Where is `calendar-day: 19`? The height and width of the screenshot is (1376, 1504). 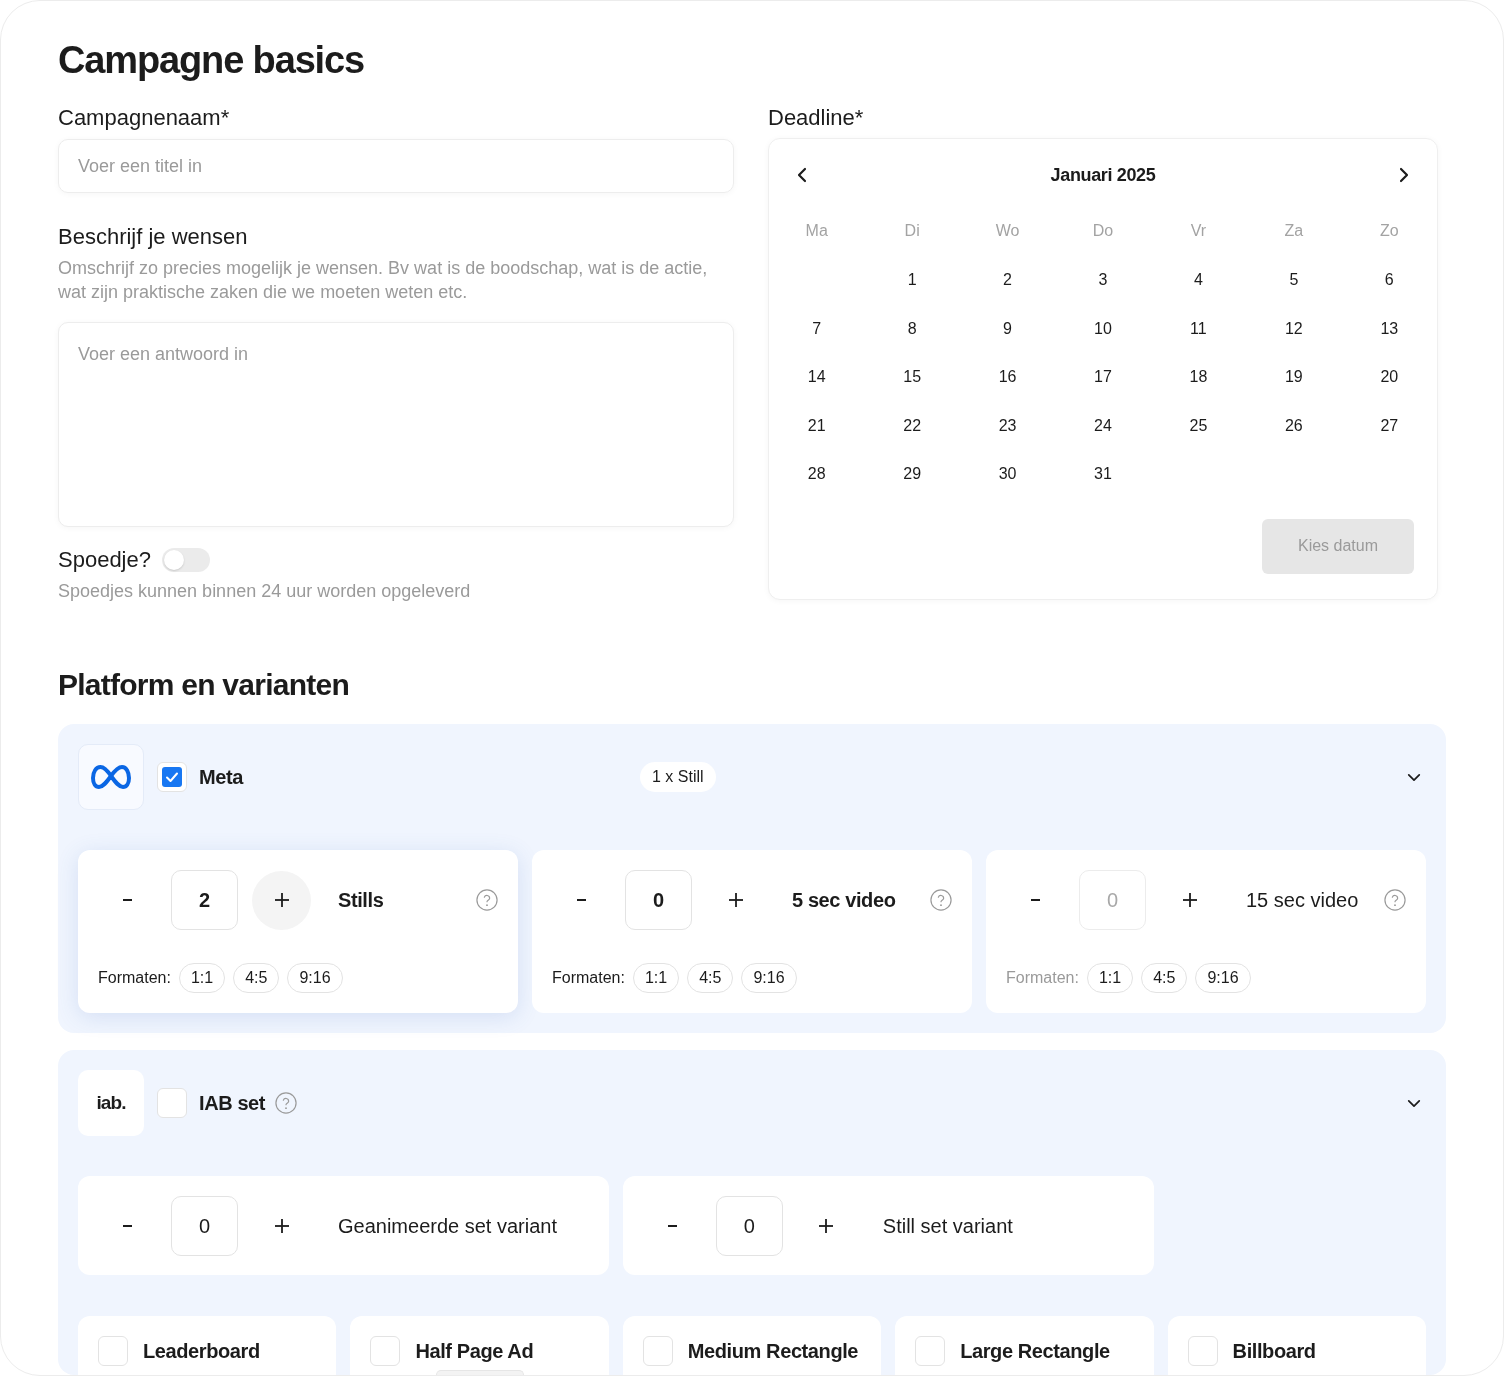
calendar-day: 19 is located at coordinates (1293, 377).